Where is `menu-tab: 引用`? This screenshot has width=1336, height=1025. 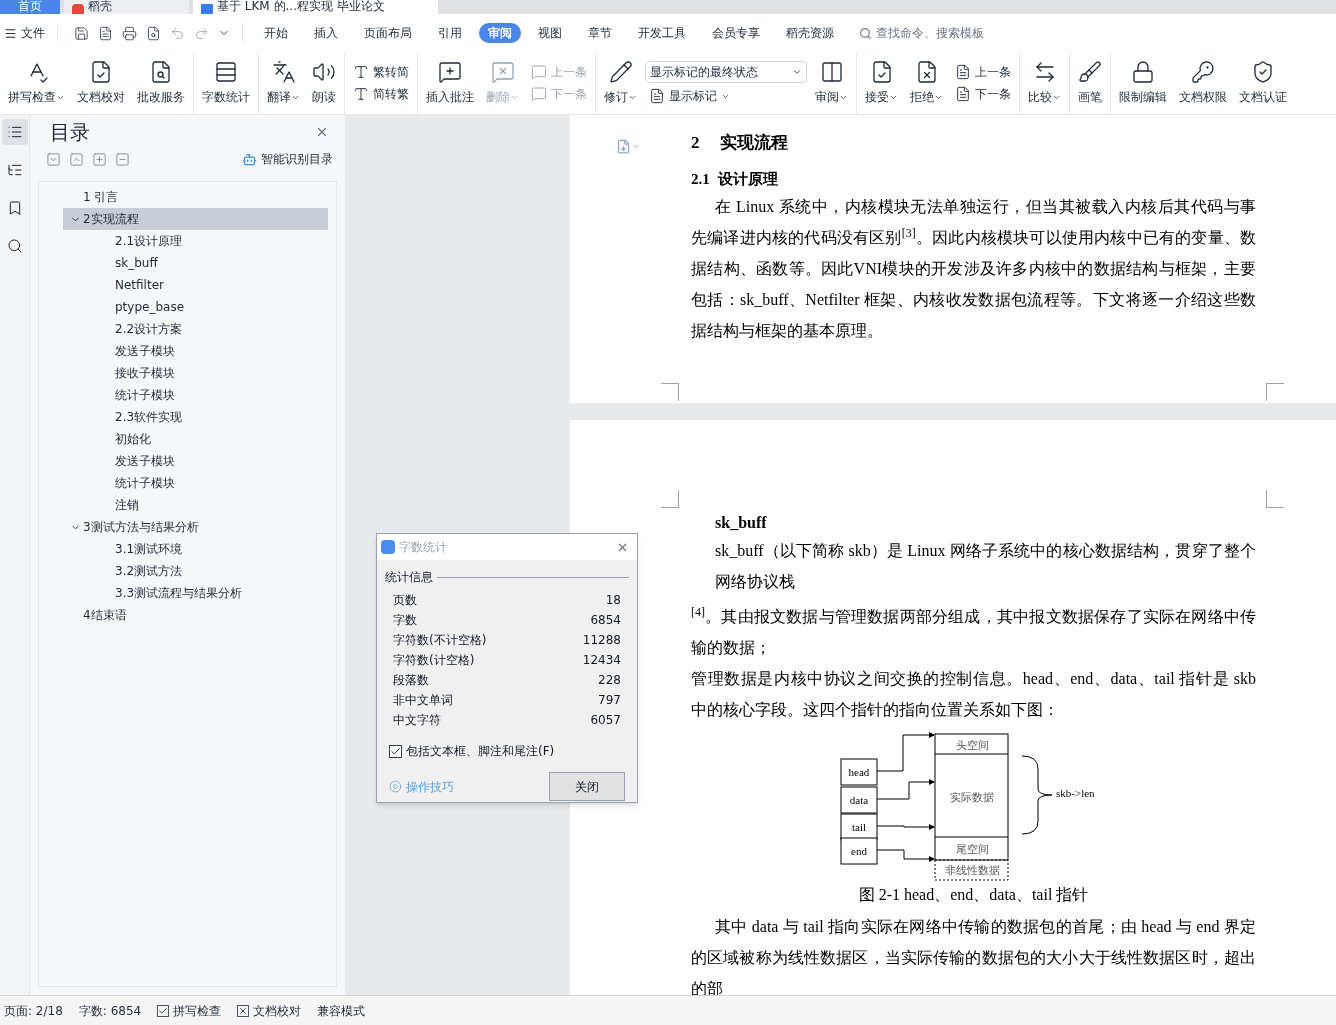
menu-tab: 引用 is located at coordinates (450, 33).